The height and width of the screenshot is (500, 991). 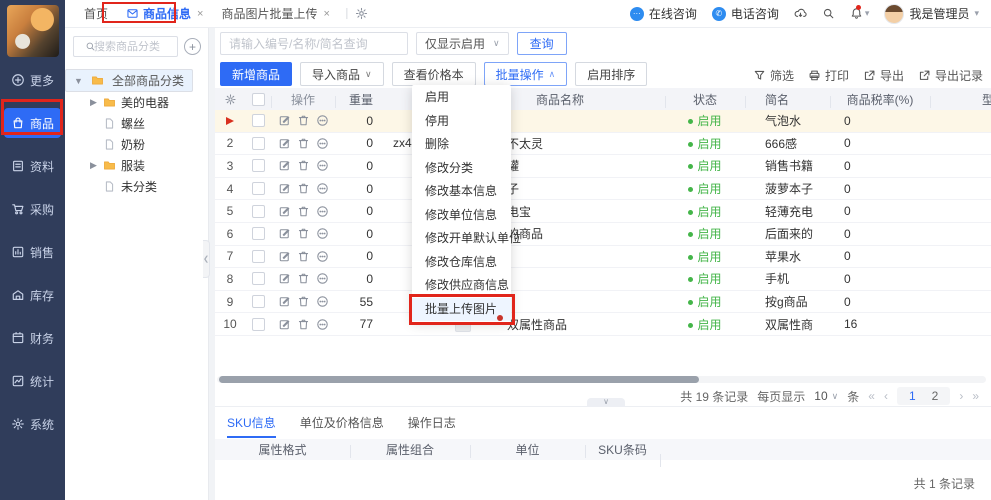 What do you see at coordinates (136, 165) in the screenshot?
I see `tree-node-4: ▶ 服装` at bounding box center [136, 165].